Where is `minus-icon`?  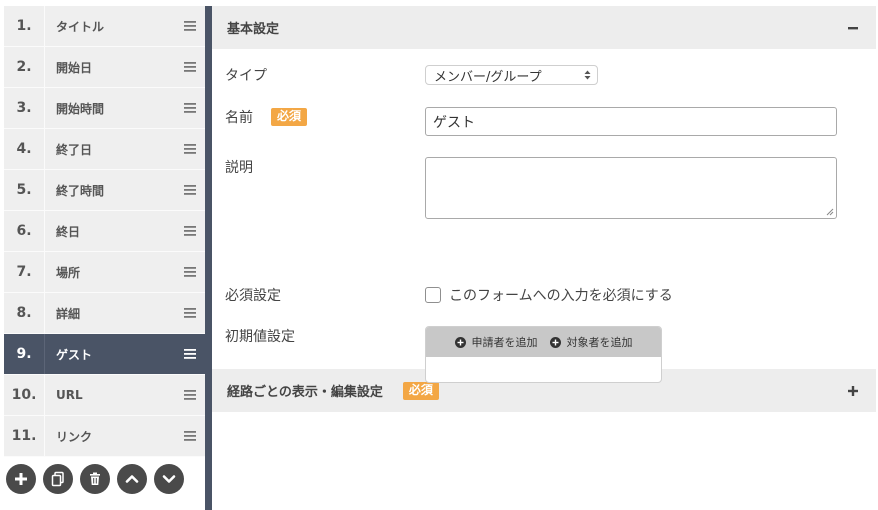 minus-icon is located at coordinates (853, 27).